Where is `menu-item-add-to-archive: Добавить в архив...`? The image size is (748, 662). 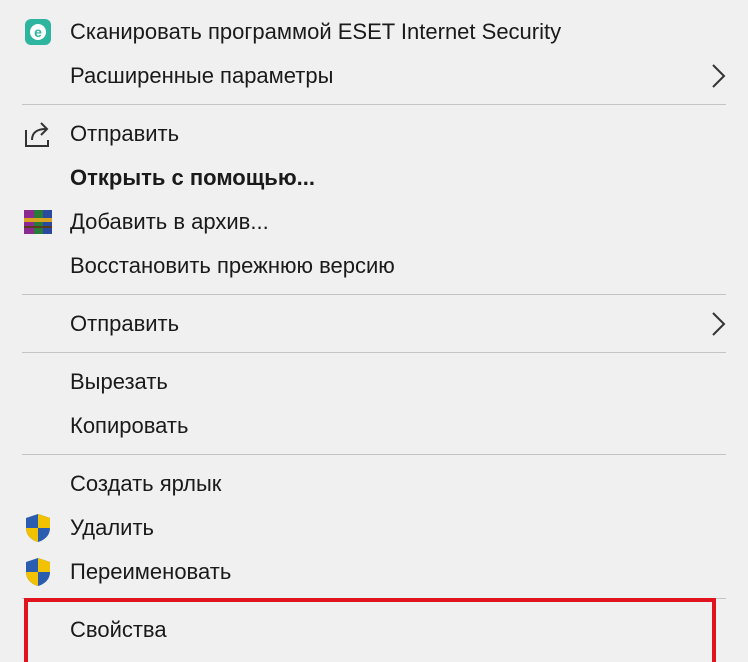 menu-item-add-to-archive: Добавить в архив... is located at coordinates (374, 222).